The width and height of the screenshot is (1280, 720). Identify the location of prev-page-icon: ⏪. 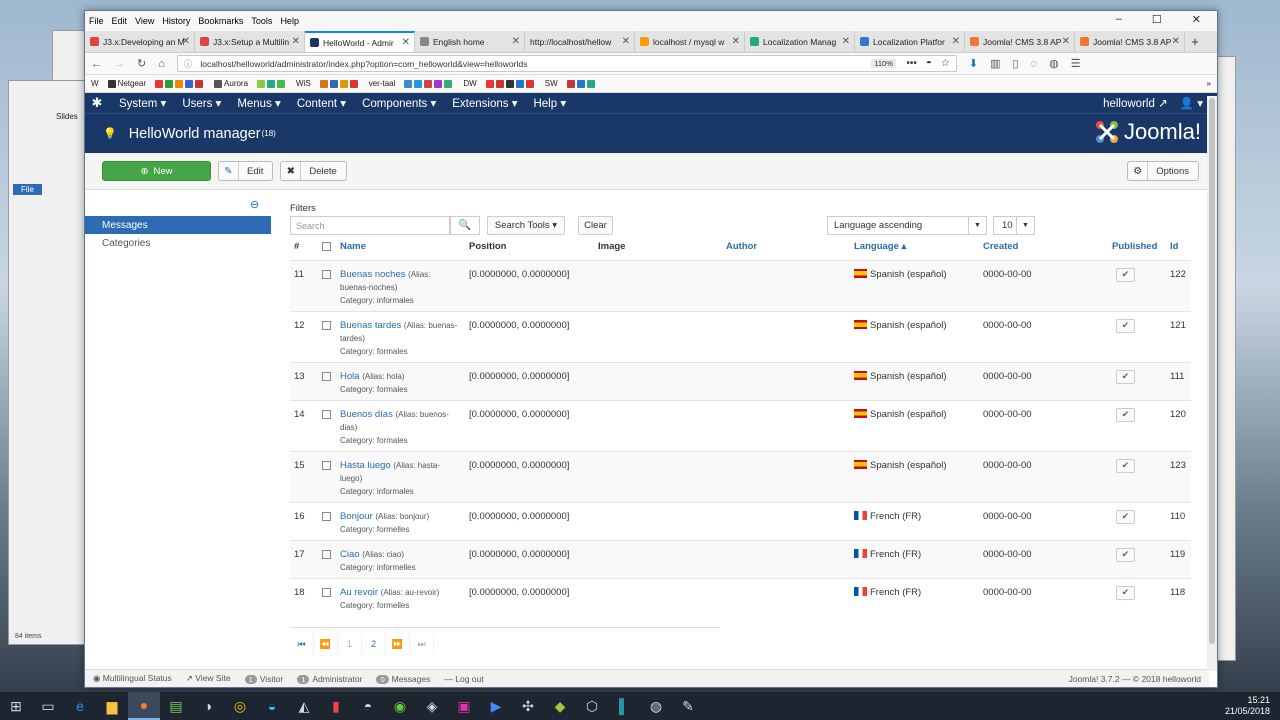
(326, 644).